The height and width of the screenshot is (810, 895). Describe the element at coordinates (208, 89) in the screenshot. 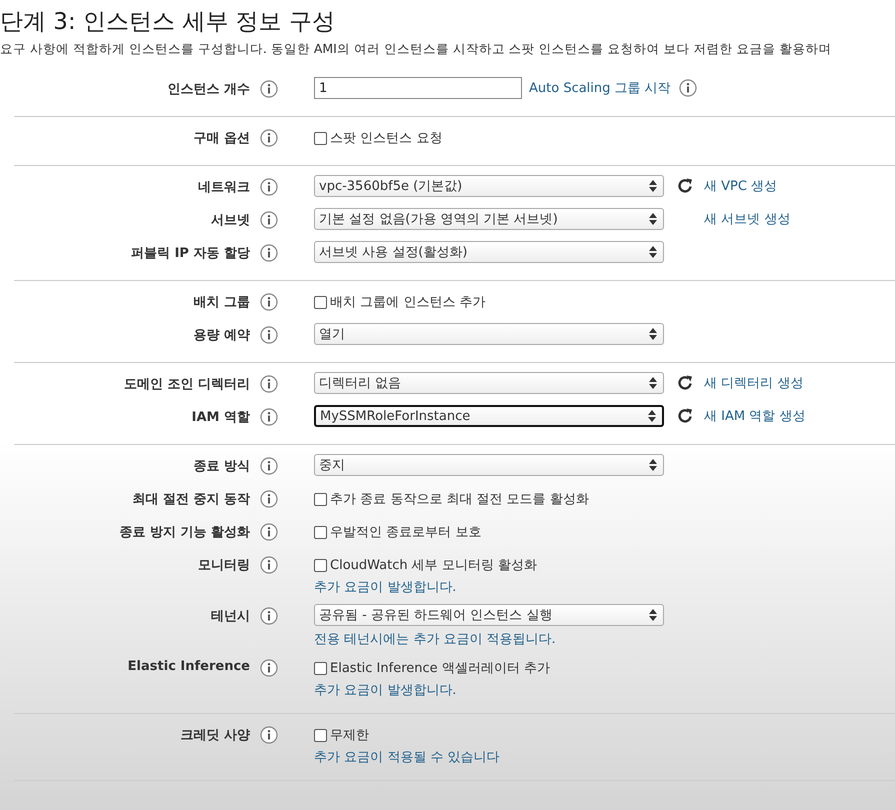

I see `field-label: 인스턴스 개수` at that location.